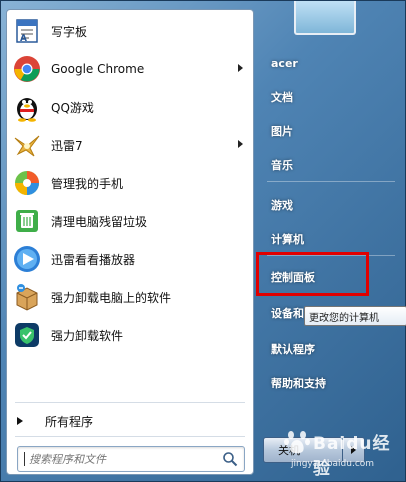 This screenshot has height=482, width=406. Describe the element at coordinates (20, 421) in the screenshot. I see `expand-arrow-icon` at that location.